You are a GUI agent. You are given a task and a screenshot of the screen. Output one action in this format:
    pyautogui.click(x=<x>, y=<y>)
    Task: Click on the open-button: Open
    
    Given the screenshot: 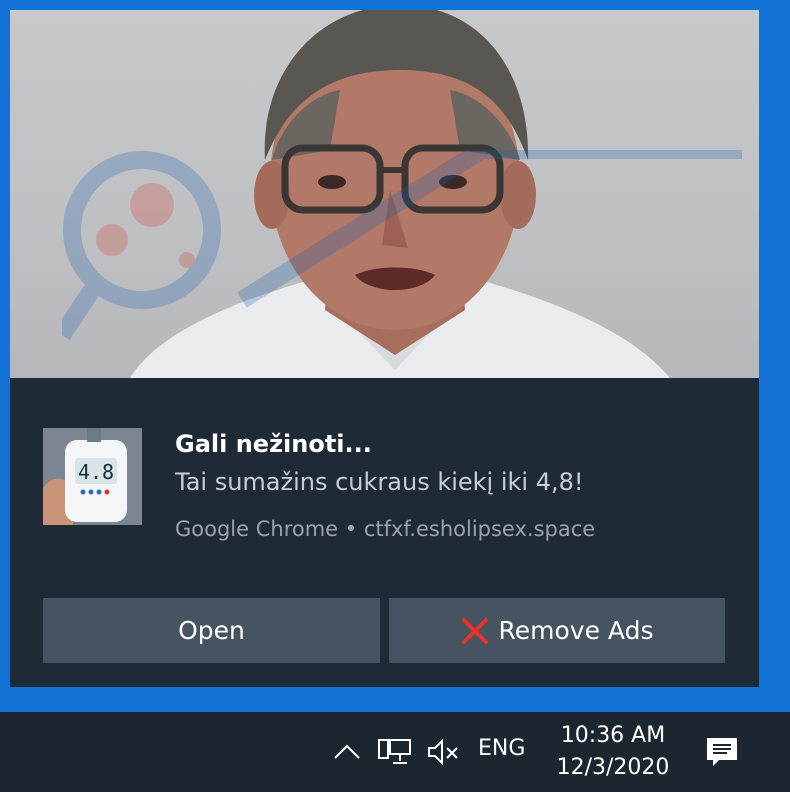 What is the action you would take?
    pyautogui.click(x=211, y=630)
    